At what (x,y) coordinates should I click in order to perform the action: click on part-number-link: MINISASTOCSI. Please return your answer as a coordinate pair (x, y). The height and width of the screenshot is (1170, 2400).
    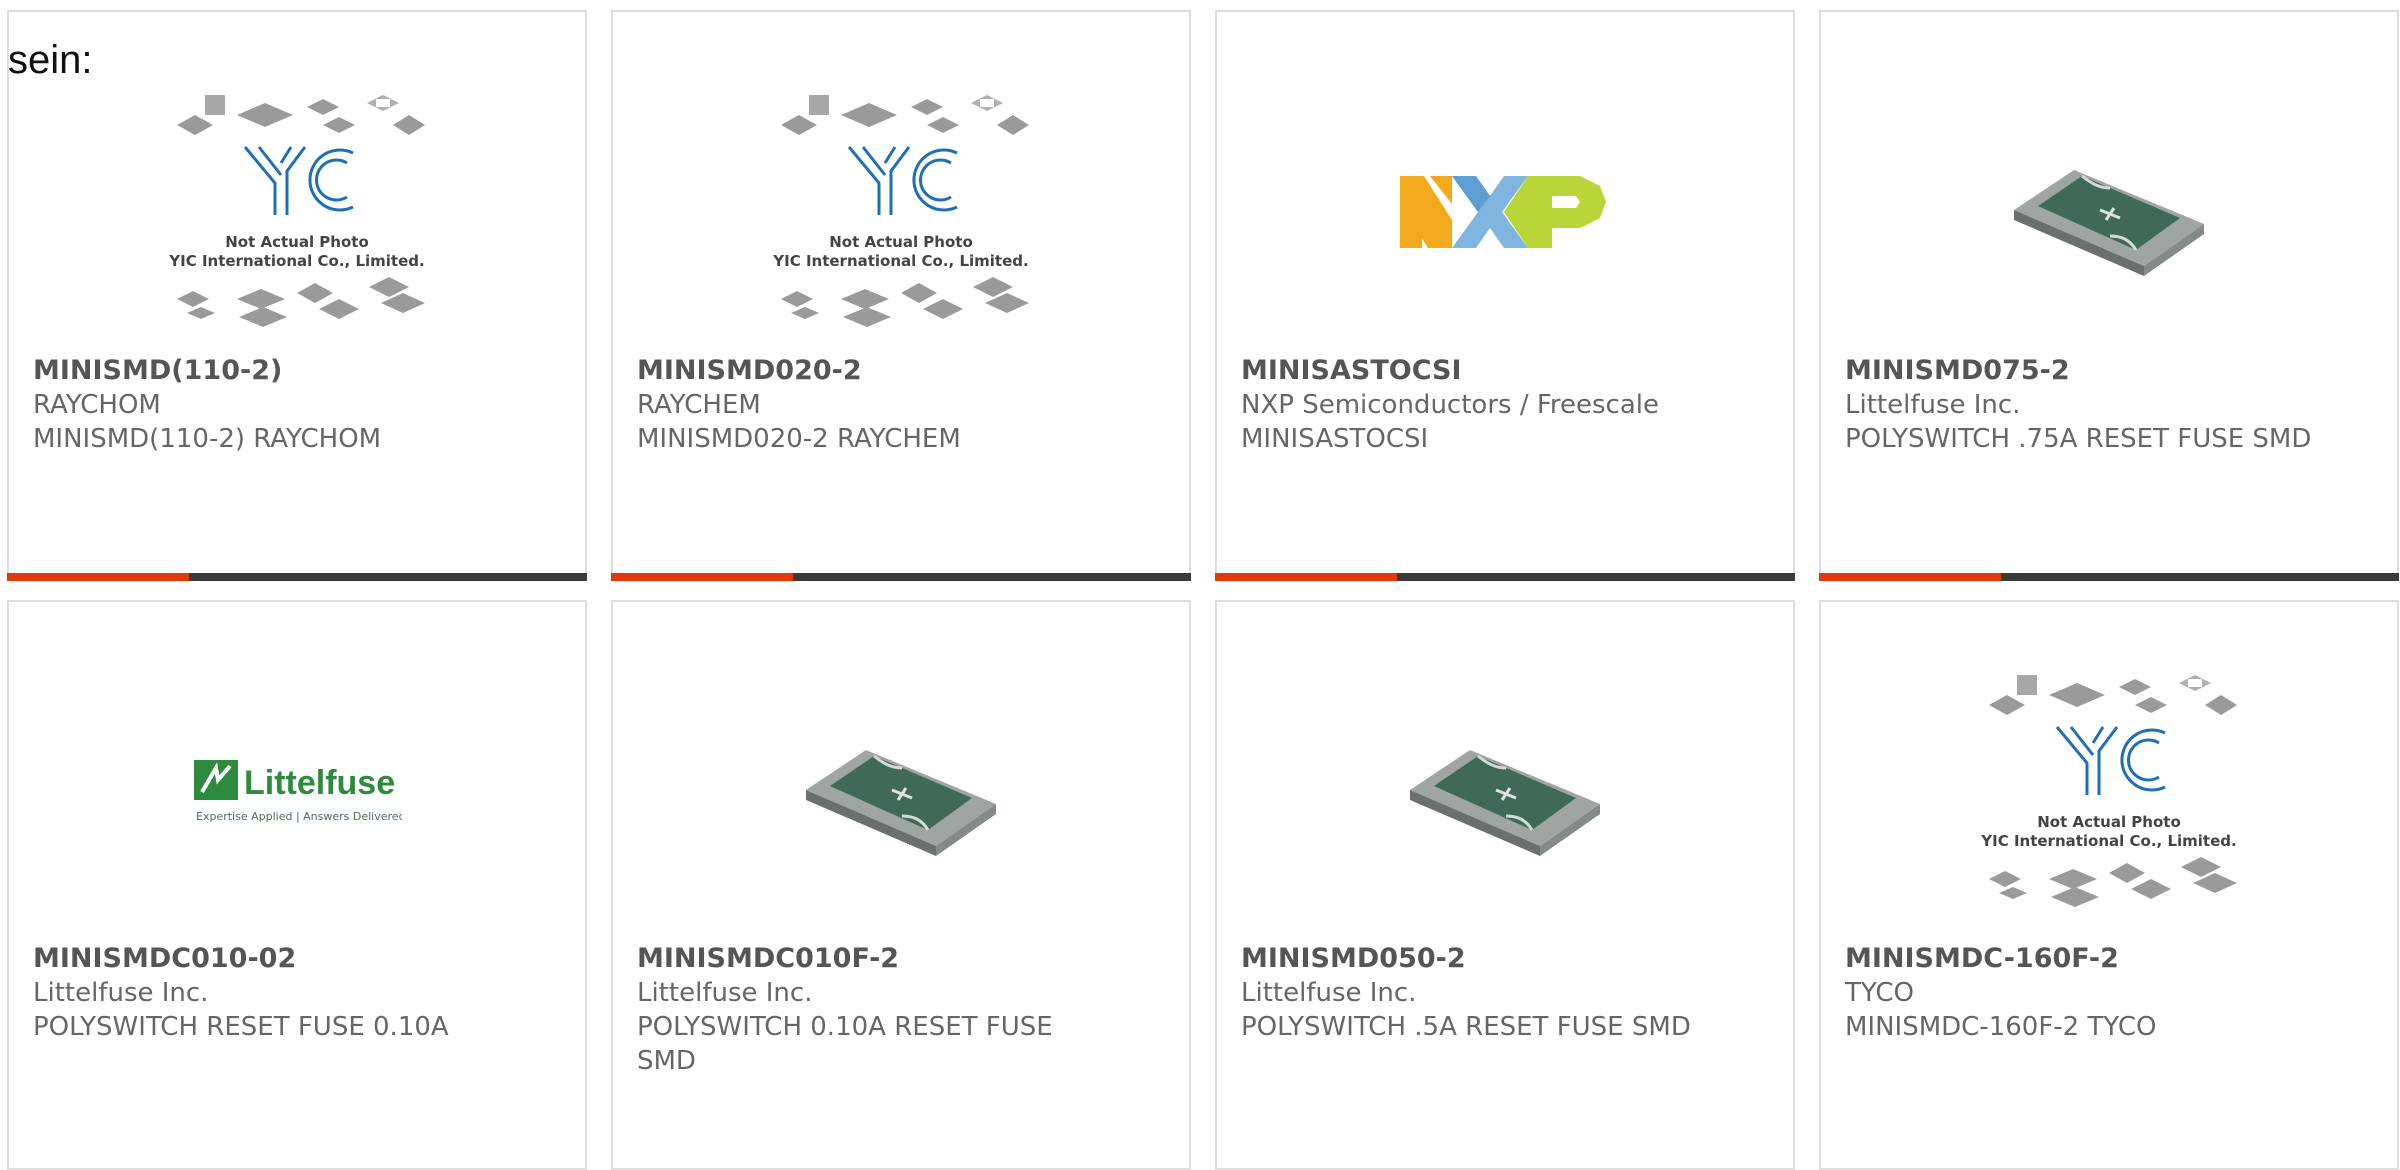
    Looking at the image, I should click on (1481, 371).